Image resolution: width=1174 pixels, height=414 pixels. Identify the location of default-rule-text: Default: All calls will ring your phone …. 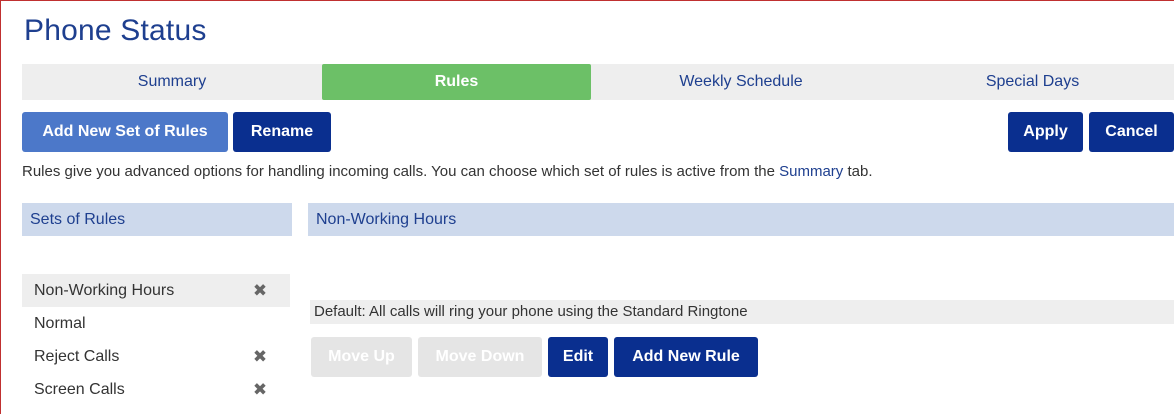
(742, 312).